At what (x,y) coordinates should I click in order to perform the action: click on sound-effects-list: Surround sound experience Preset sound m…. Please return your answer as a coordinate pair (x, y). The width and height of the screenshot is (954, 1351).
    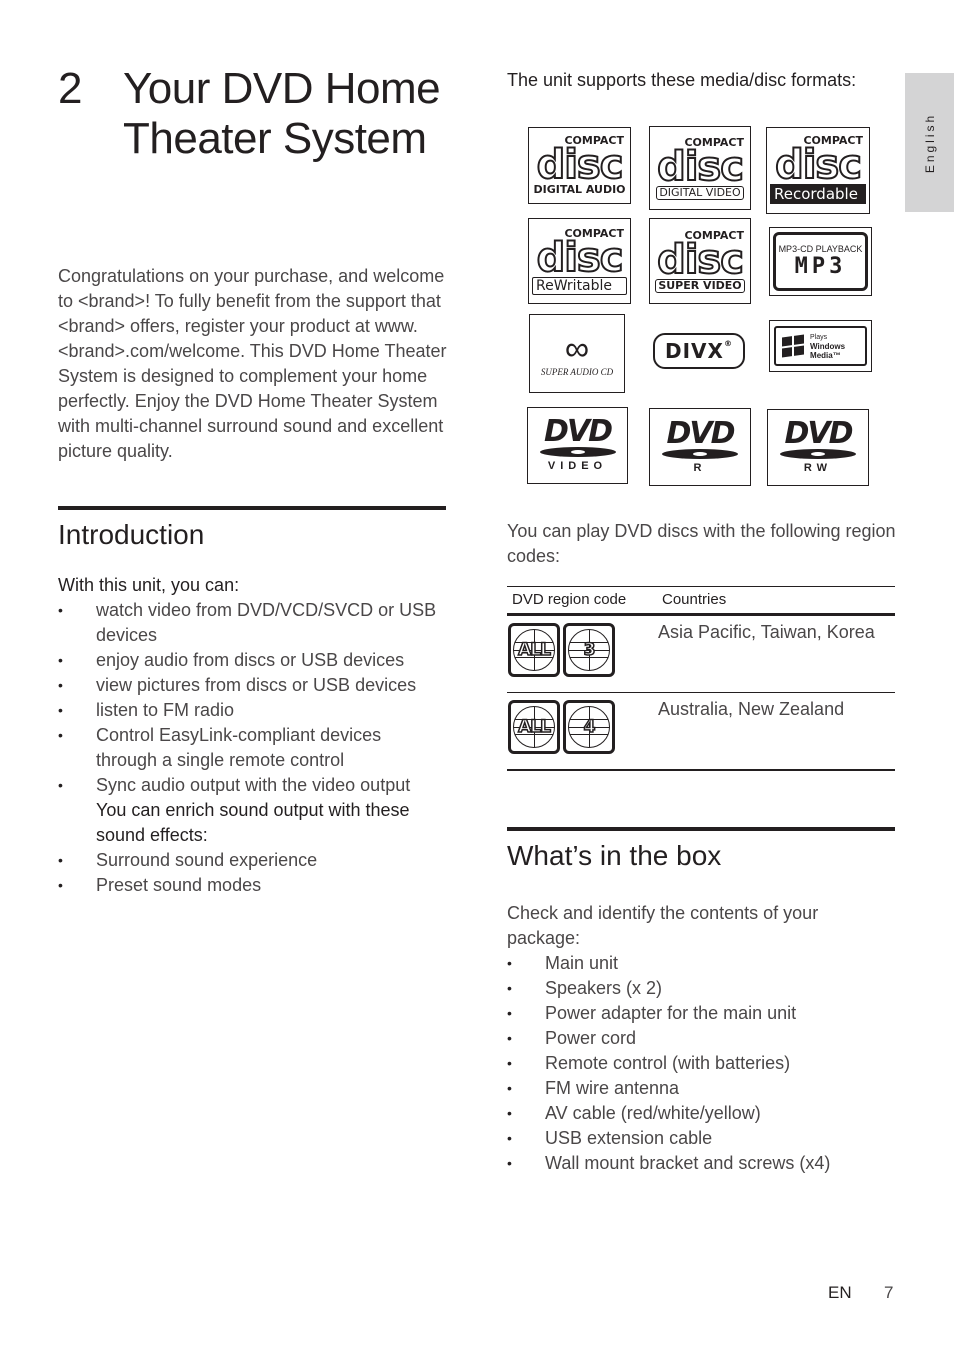
    Looking at the image, I should click on (252, 873).